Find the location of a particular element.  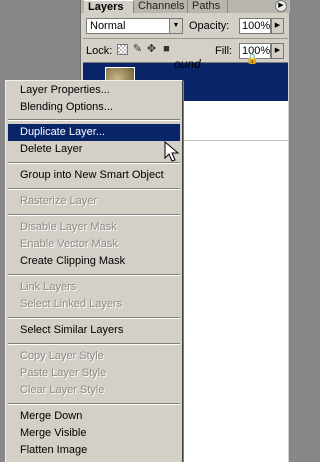

tab-channels: Channels is located at coordinates (161, 6).